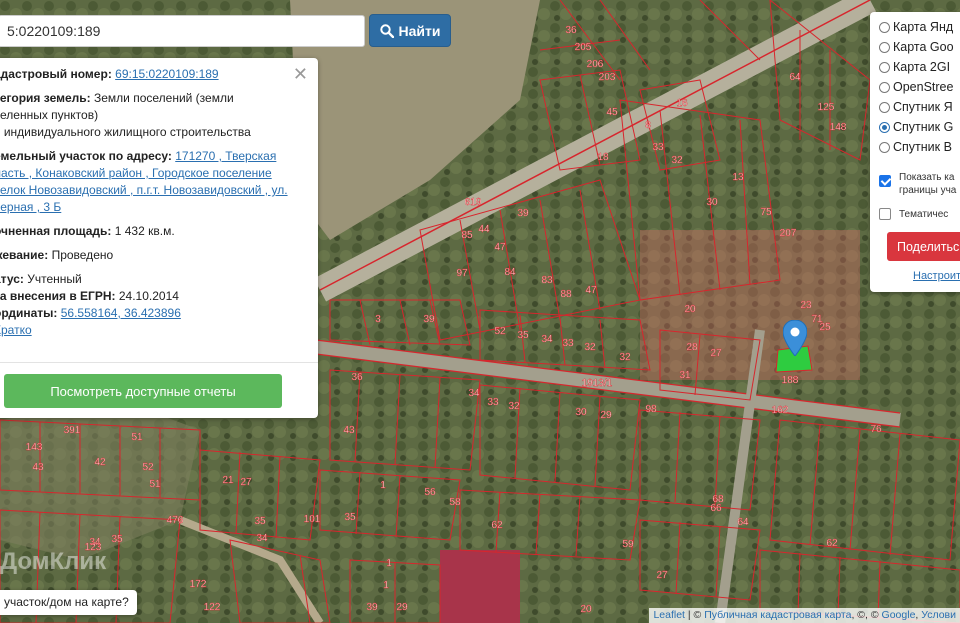 This screenshot has height=623, width=960. Describe the element at coordinates (712, 202) in the screenshot. I see `svg-text: 30` at that location.